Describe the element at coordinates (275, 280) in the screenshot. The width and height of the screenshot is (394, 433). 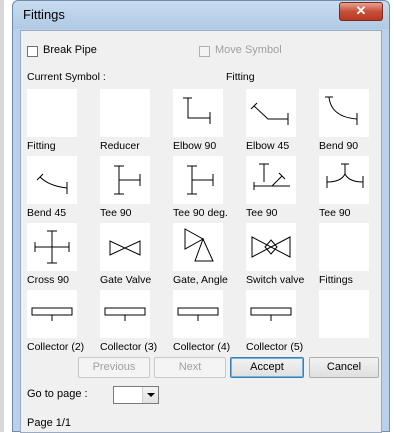
I see `symbol-label: Switch valve` at that location.